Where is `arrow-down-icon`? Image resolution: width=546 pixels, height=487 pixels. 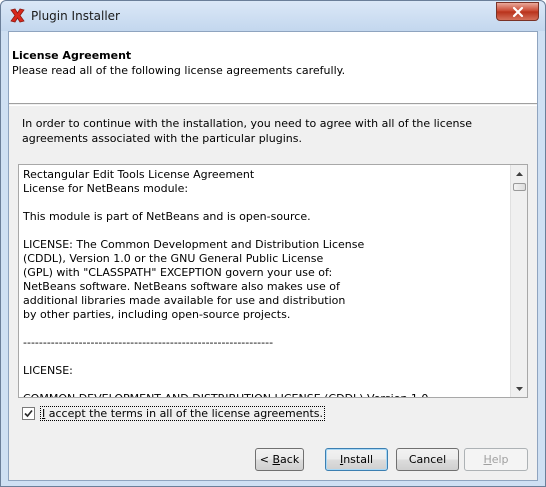 arrow-down-icon is located at coordinates (519, 388).